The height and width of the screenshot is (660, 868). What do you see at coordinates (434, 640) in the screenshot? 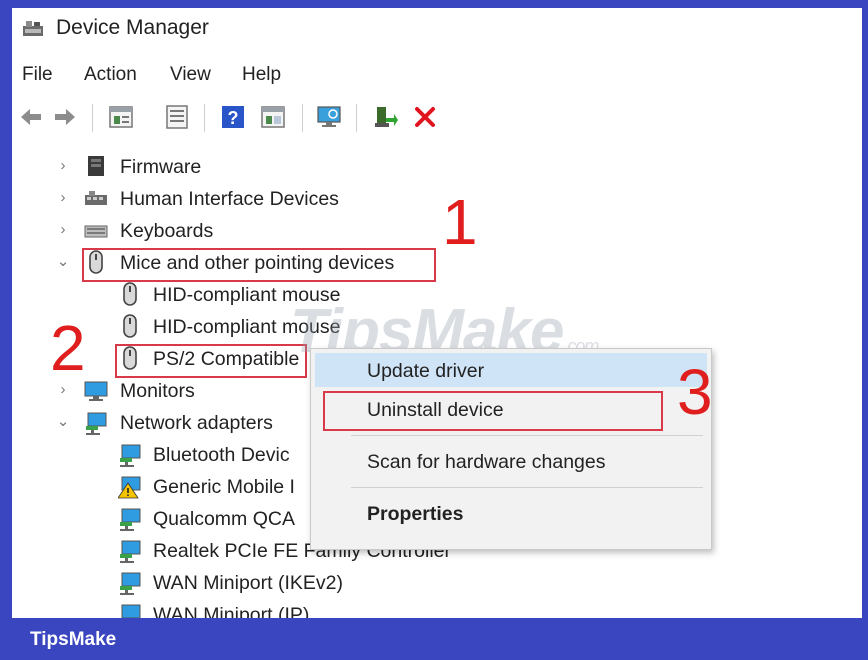
I see `footer-bar: TipsMake` at bounding box center [434, 640].